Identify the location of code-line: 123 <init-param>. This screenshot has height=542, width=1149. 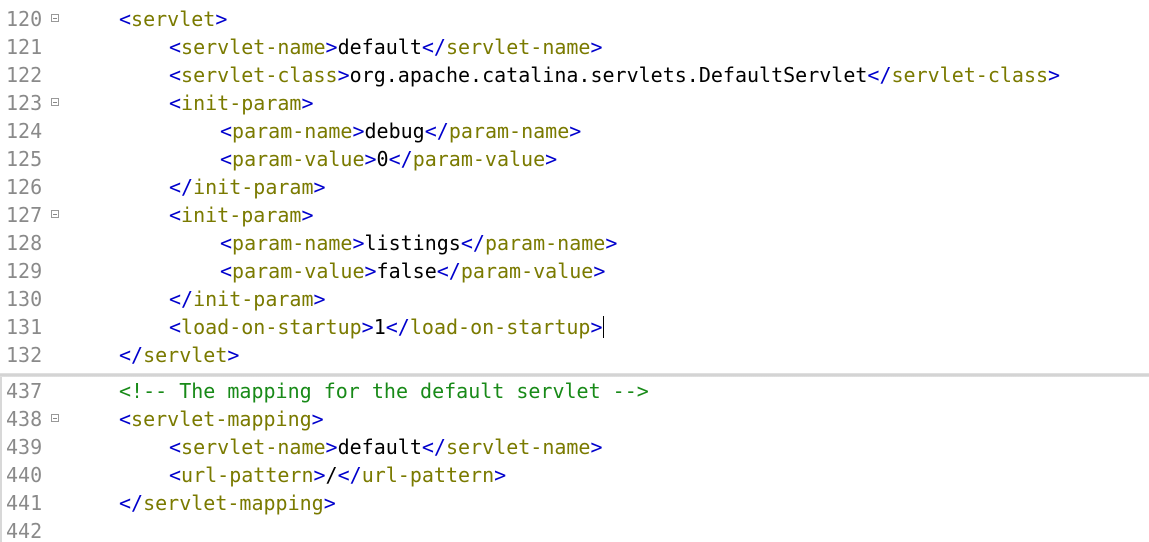
(574, 103).